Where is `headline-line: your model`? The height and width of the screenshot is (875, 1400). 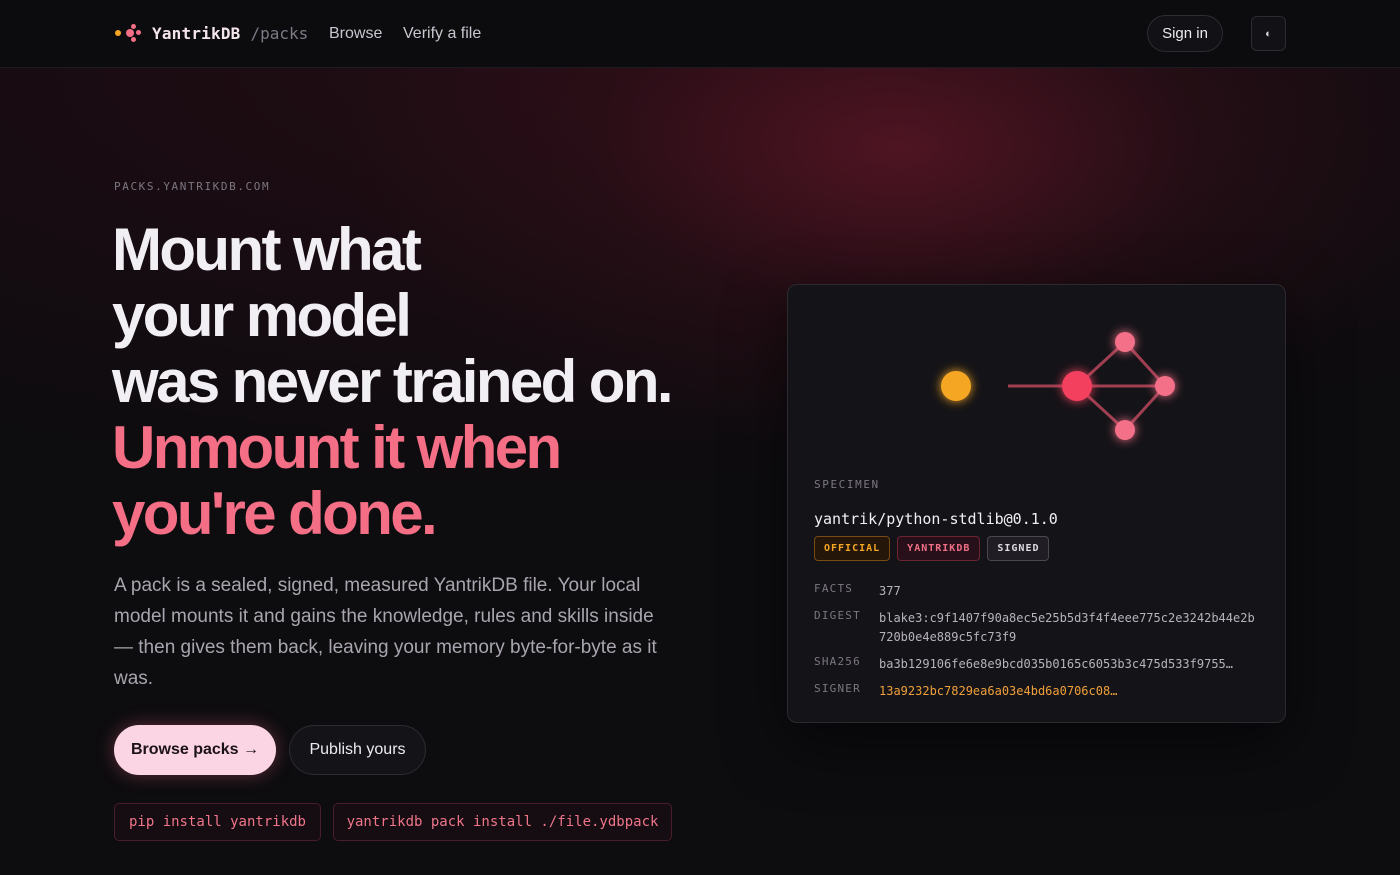 headline-line: your model is located at coordinates (262, 315).